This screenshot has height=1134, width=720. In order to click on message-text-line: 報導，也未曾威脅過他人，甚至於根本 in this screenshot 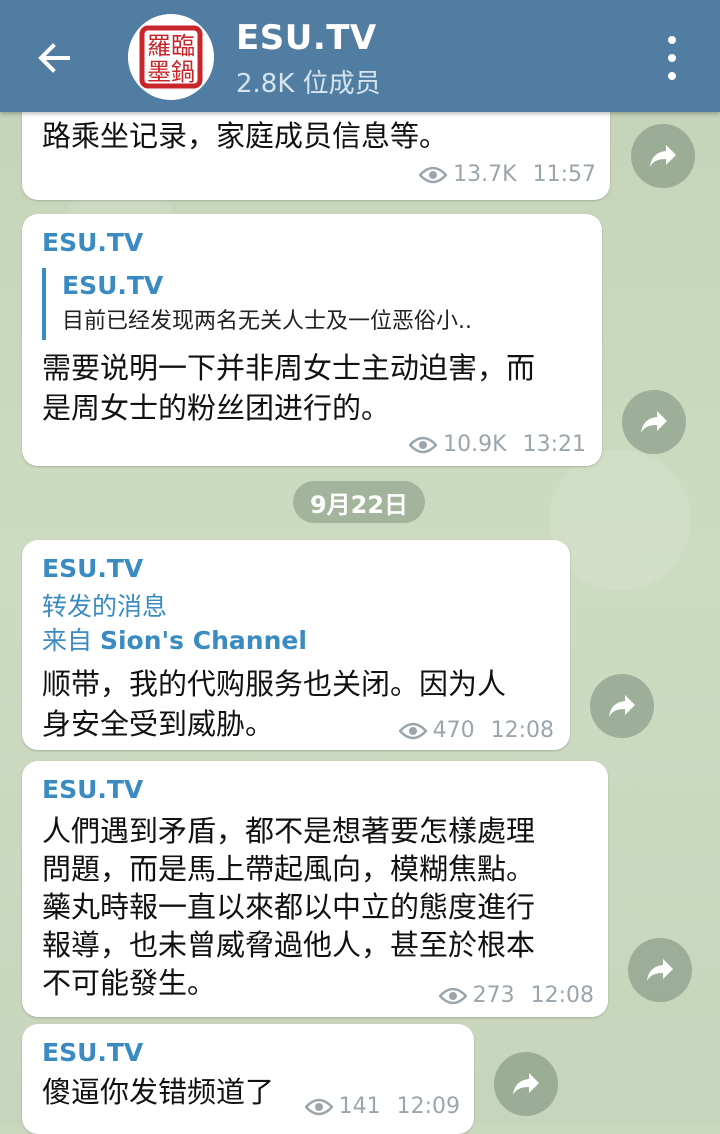, I will do `click(289, 945)`.